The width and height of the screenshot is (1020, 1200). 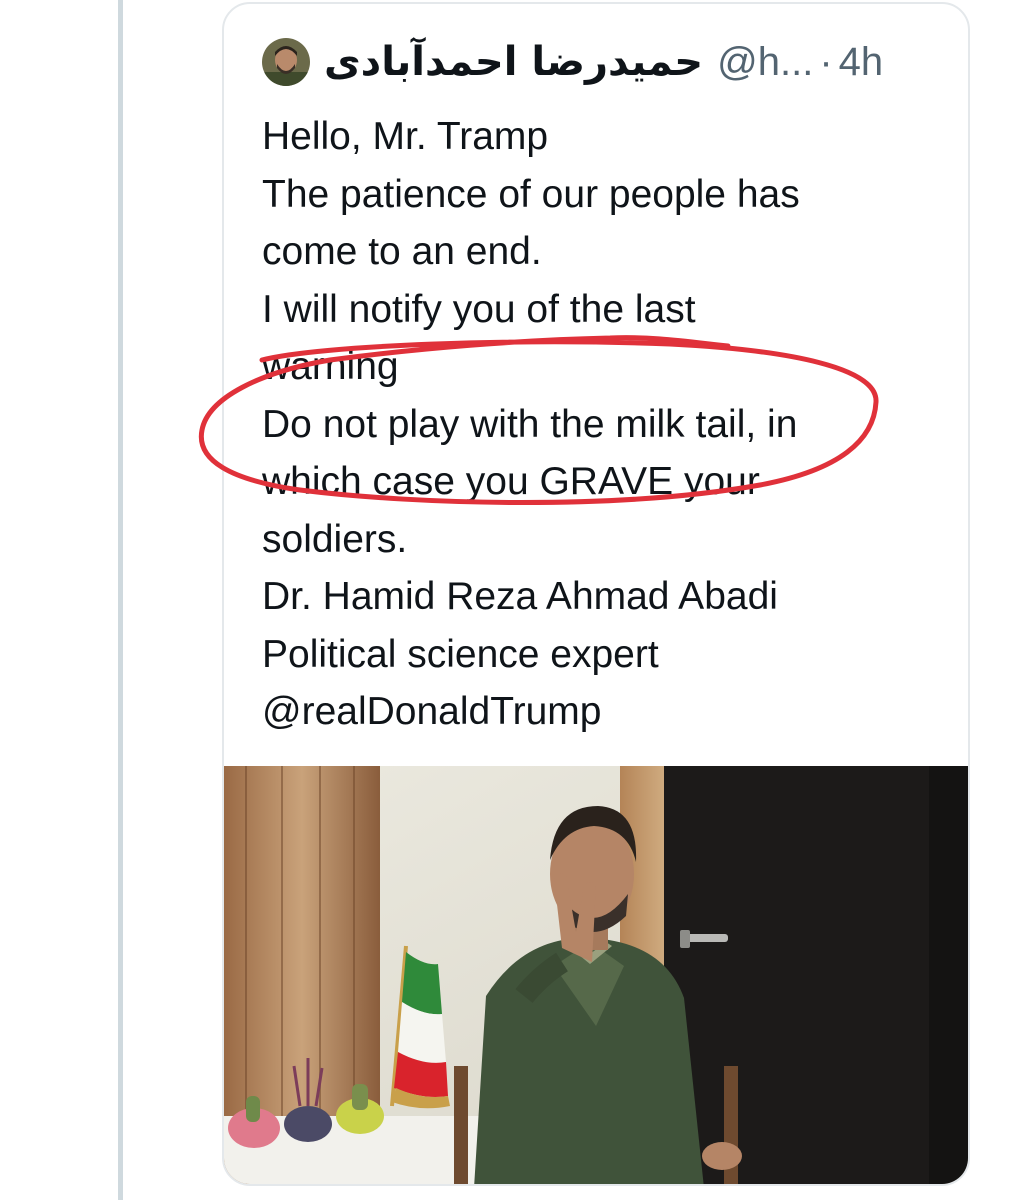 I want to click on tweet-line: Hello, Mr. Tramp, so click(x=405, y=136).